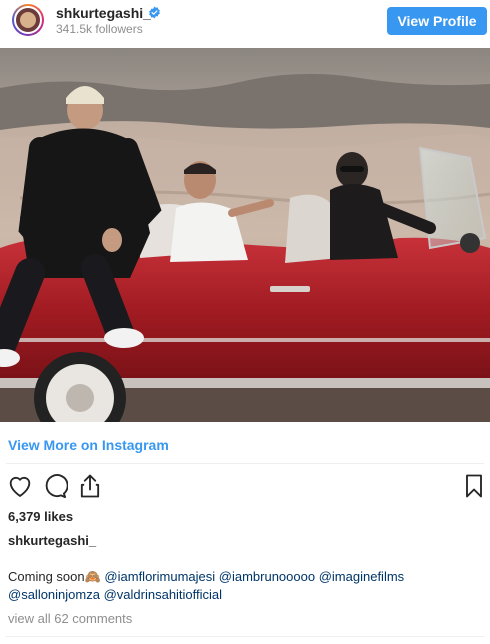 The height and width of the screenshot is (644, 490). What do you see at coordinates (474, 486) in the screenshot?
I see `bookmark-icon` at bounding box center [474, 486].